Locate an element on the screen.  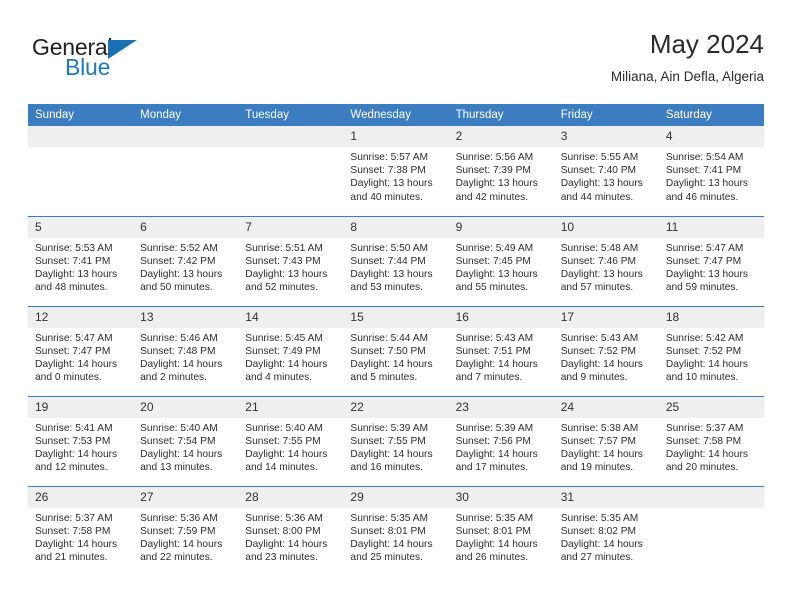
day-number: 3 is located at coordinates (606, 136).